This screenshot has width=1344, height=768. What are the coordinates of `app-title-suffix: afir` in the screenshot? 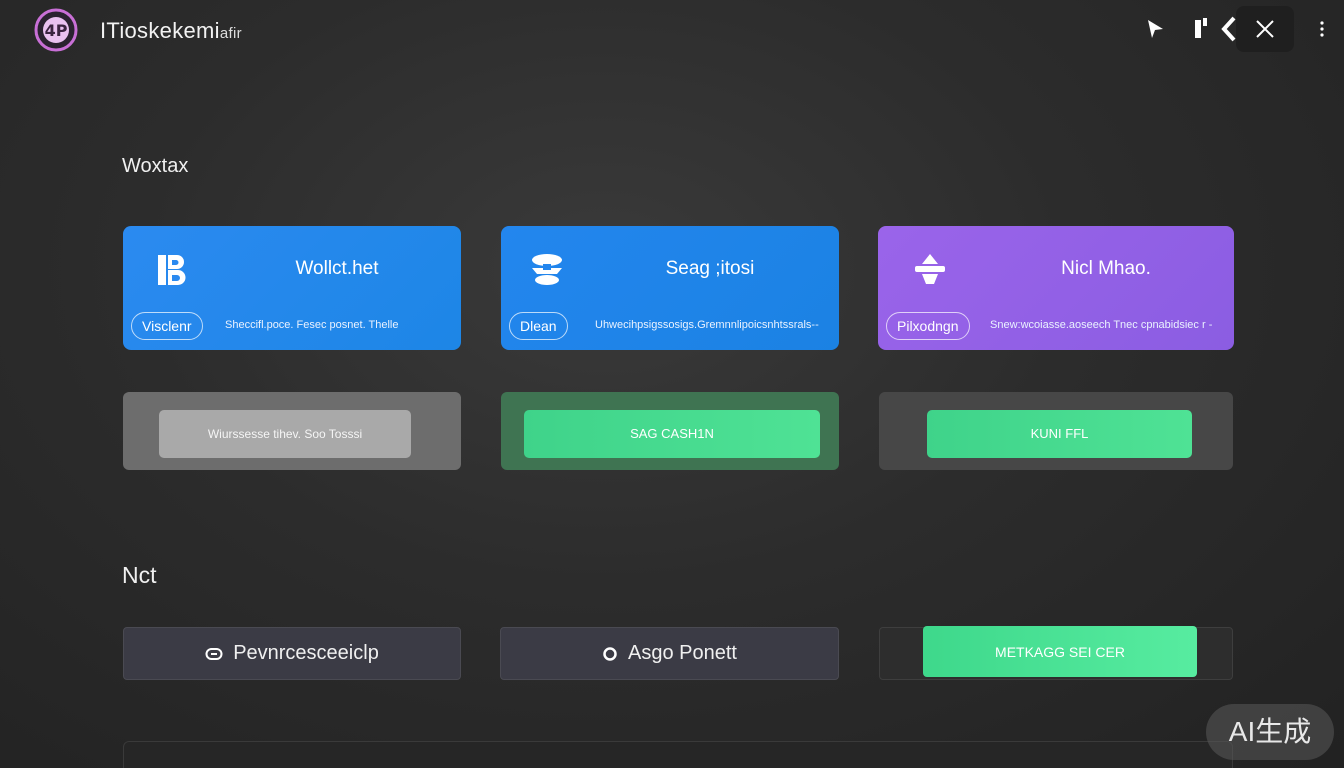 It's located at (230, 33).